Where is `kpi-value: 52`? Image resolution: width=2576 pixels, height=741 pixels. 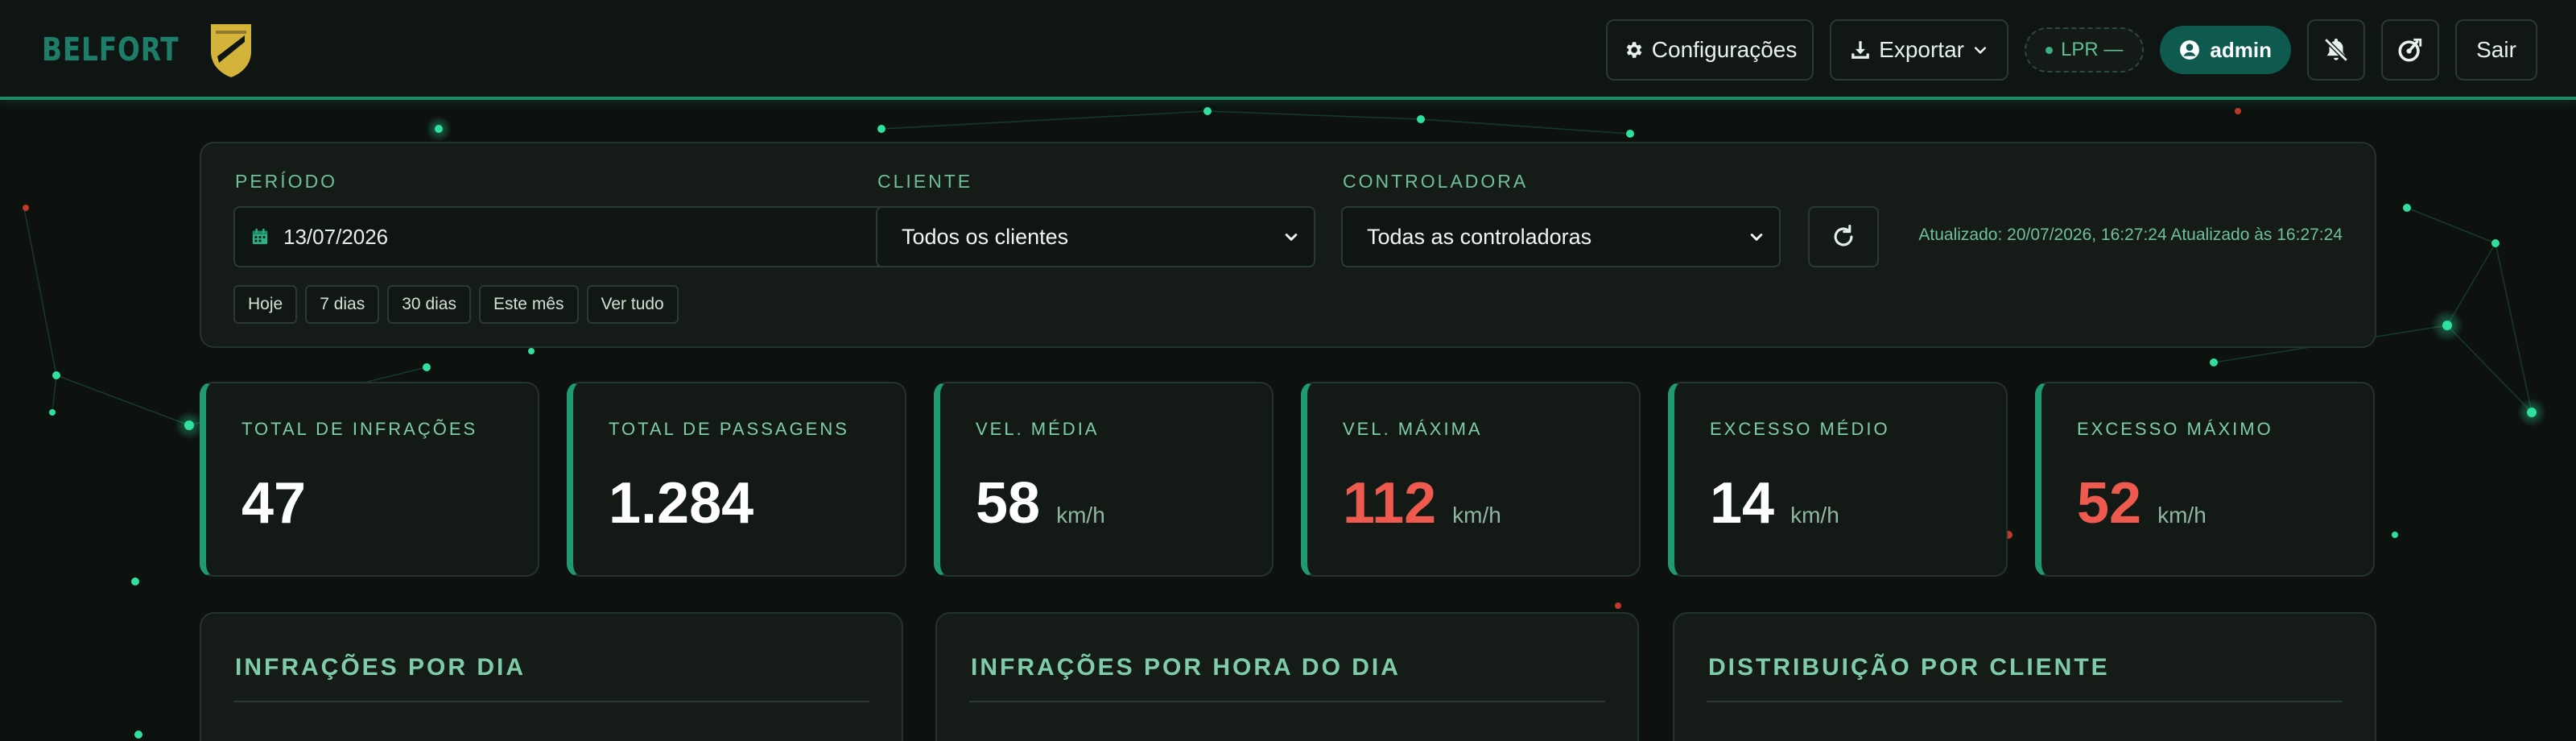
kpi-value: 52 is located at coordinates (2109, 503).